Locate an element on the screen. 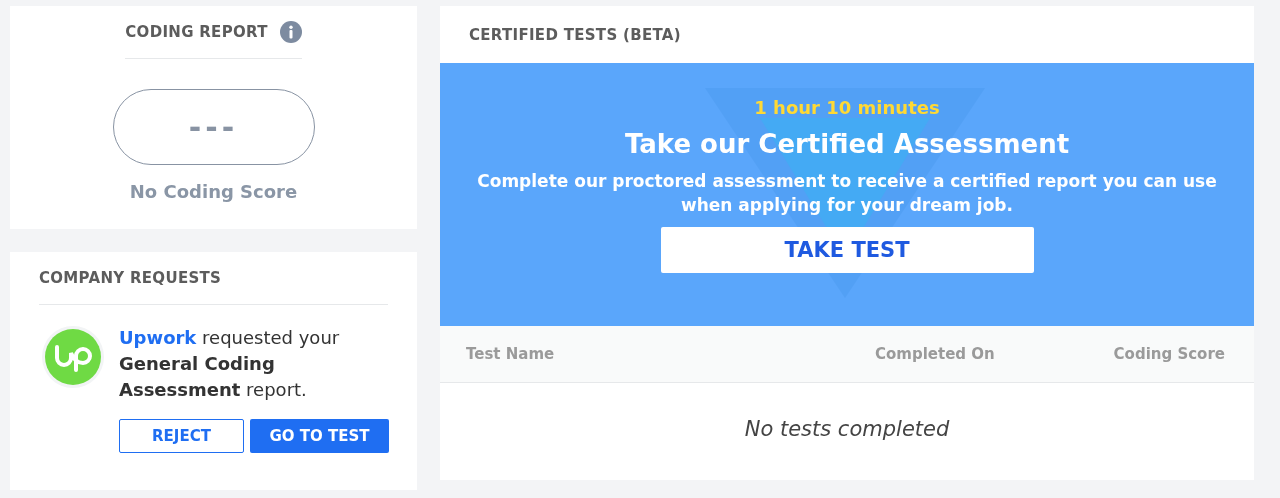  banner-description: Complete our proctored assessment to receive a certified report you can use when applying for your dream job. is located at coordinates (847, 193).